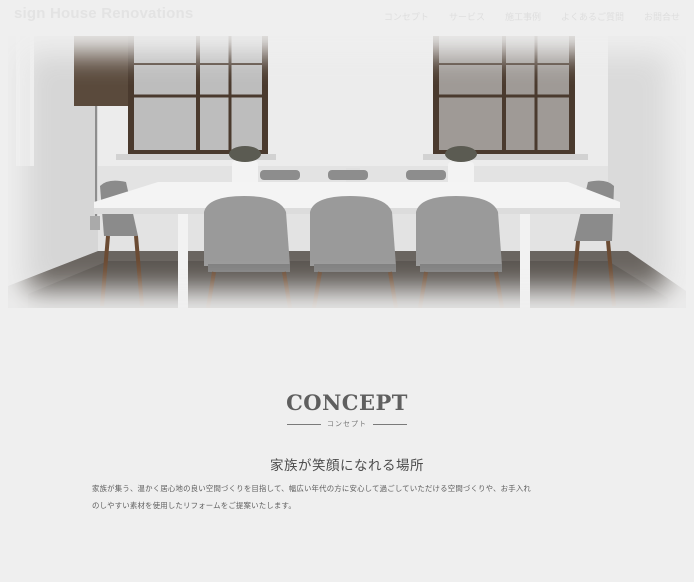  Describe the element at coordinates (592, 16) in the screenshot. I see `nav-item-faq: よくあるご質問` at that location.